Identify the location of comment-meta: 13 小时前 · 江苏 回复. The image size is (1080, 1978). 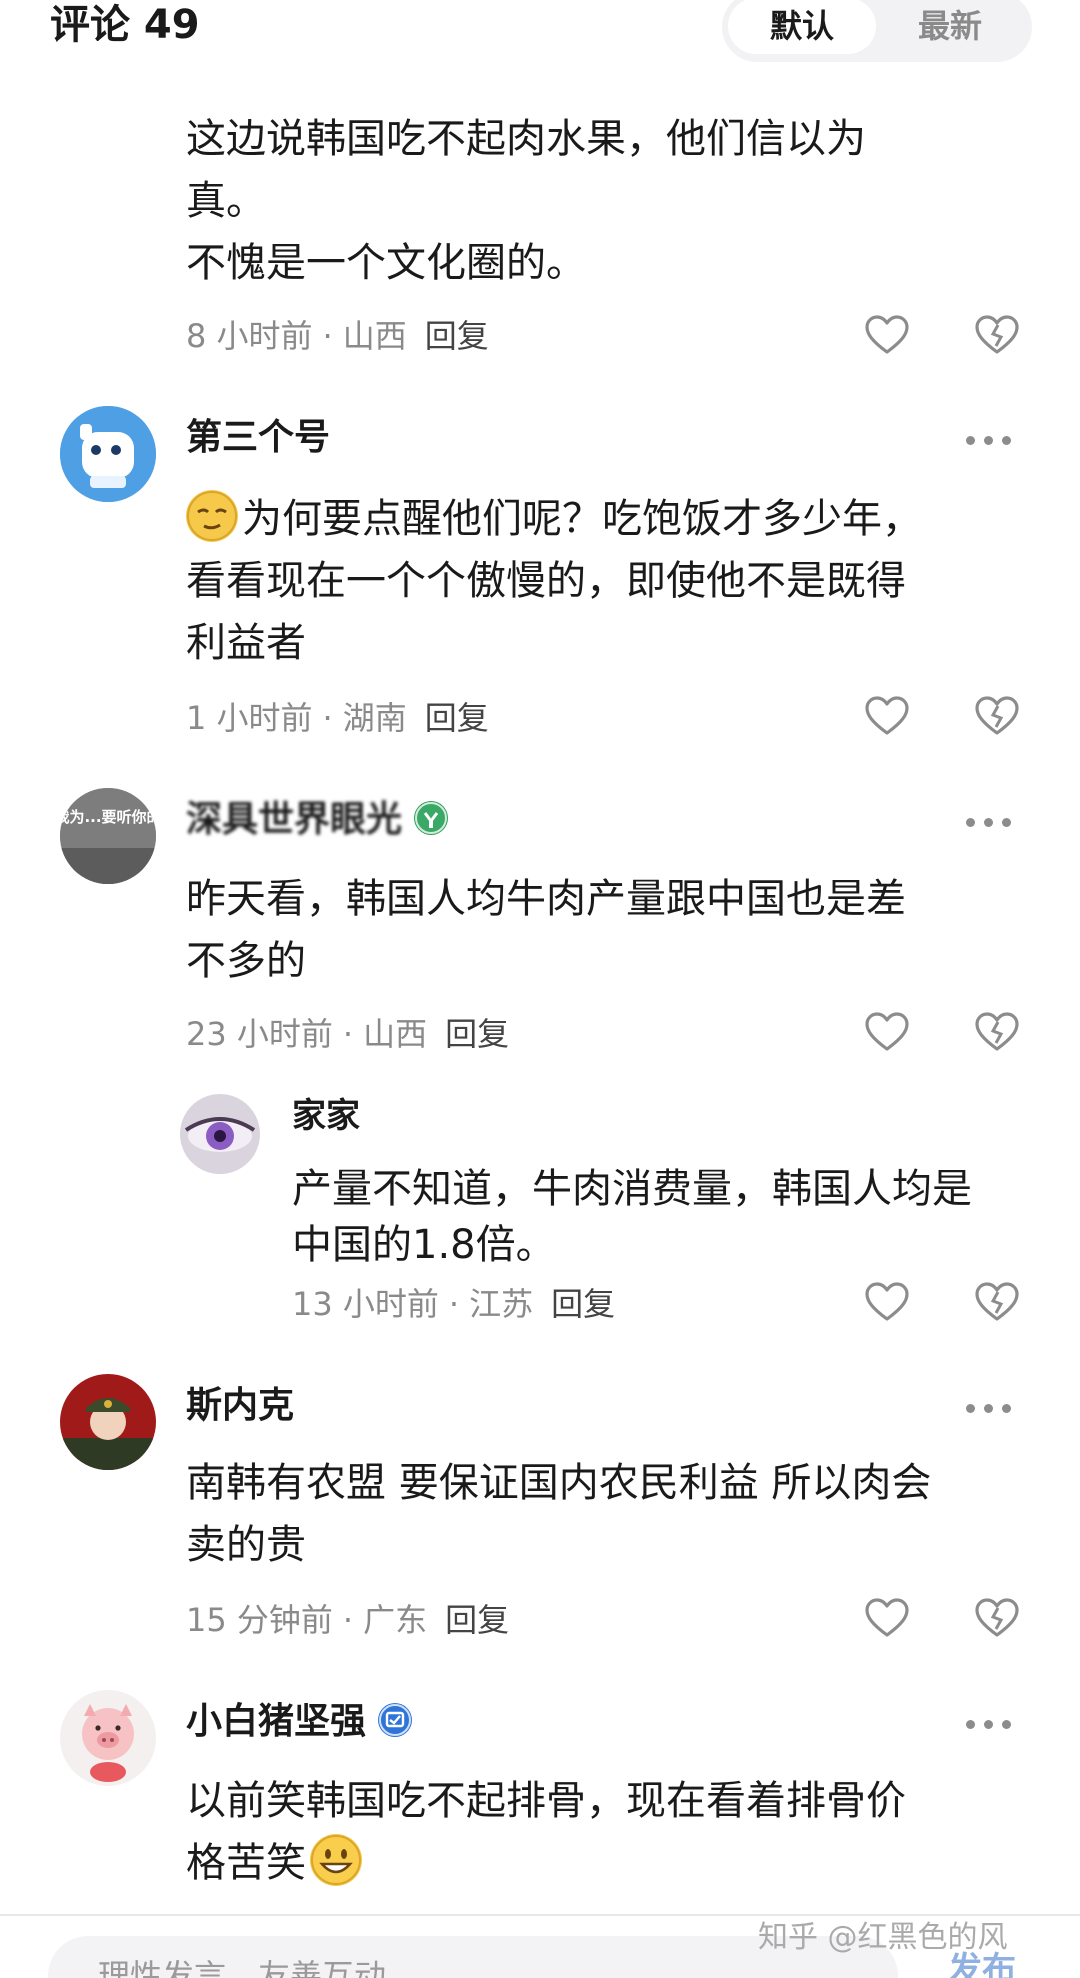
(454, 1304).